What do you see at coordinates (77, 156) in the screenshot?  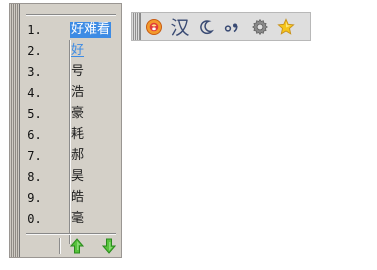 I see `candidate-text: 郝` at bounding box center [77, 156].